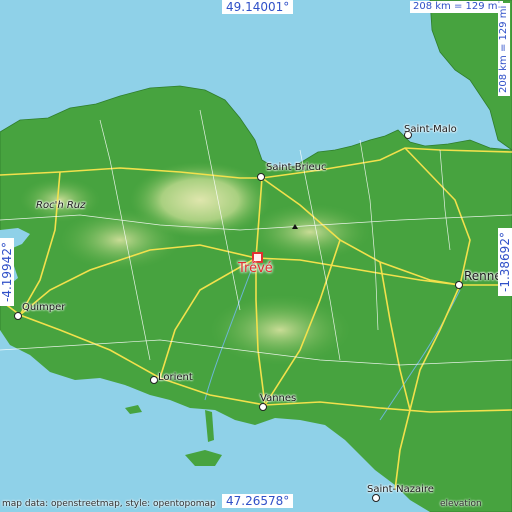 This screenshot has height=512, width=512. What do you see at coordinates (255, 268) in the screenshot?
I see `location-label: Trévé` at bounding box center [255, 268].